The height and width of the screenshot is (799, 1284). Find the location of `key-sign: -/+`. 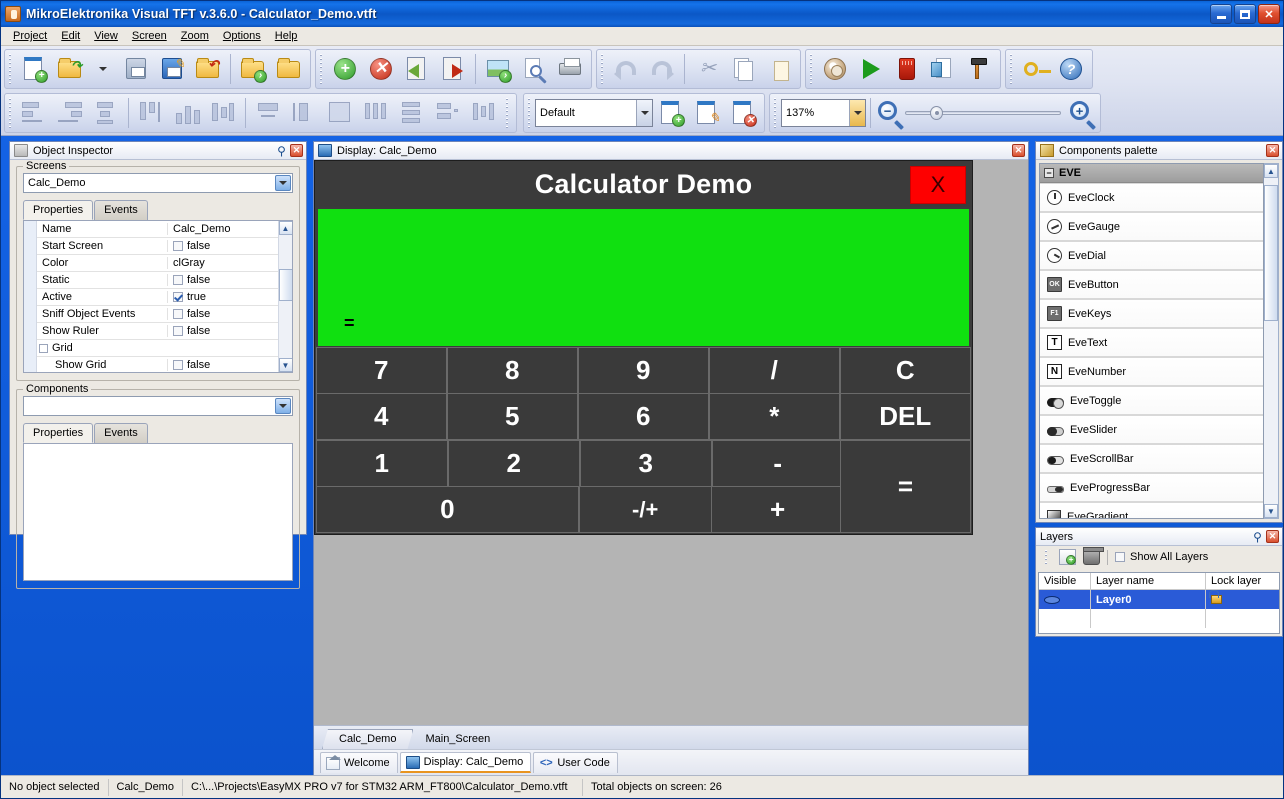

key-sign: -/+ is located at coordinates (645, 509).